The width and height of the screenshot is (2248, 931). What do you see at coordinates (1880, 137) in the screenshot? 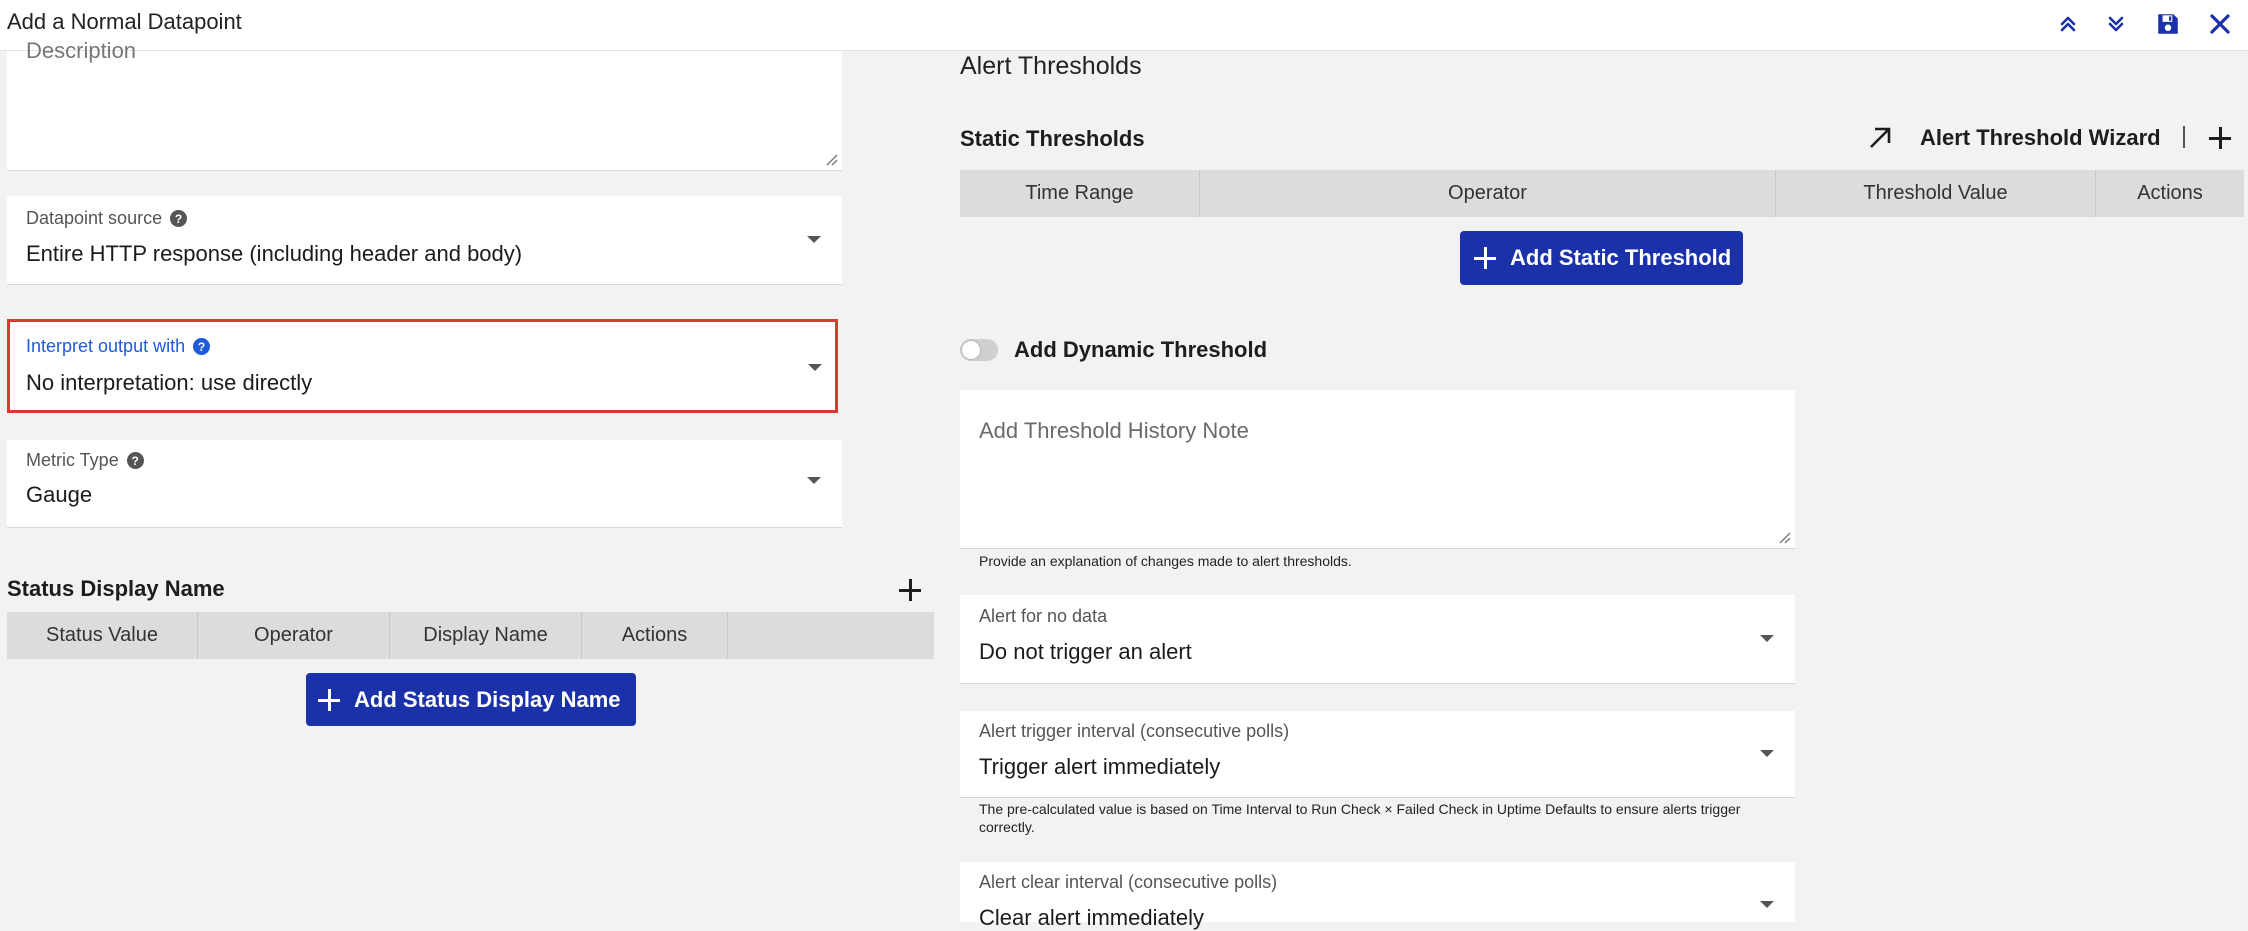
I see `arrow-up-right-icon` at bounding box center [1880, 137].